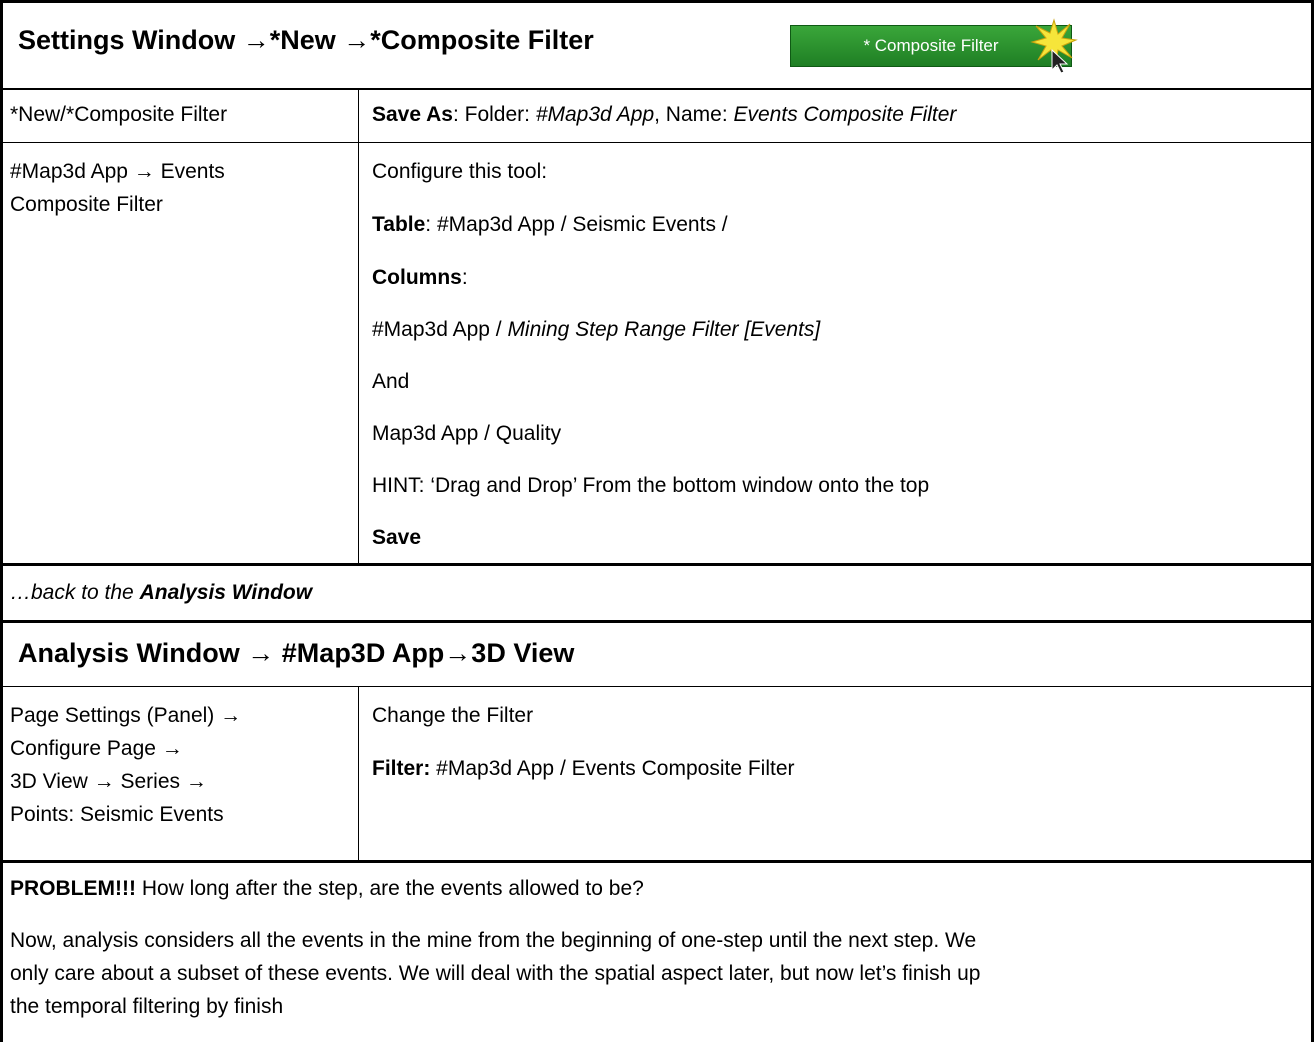  Describe the element at coordinates (453, 715) in the screenshot. I see `change-filter-text: Change the Filter` at that location.